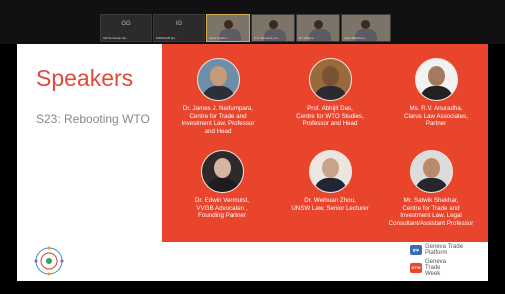 The width and height of the screenshot is (505, 294). What do you see at coordinates (431, 216) in the screenshot?
I see `speaker-affiliation: Investment Law, Legal` at bounding box center [431, 216].